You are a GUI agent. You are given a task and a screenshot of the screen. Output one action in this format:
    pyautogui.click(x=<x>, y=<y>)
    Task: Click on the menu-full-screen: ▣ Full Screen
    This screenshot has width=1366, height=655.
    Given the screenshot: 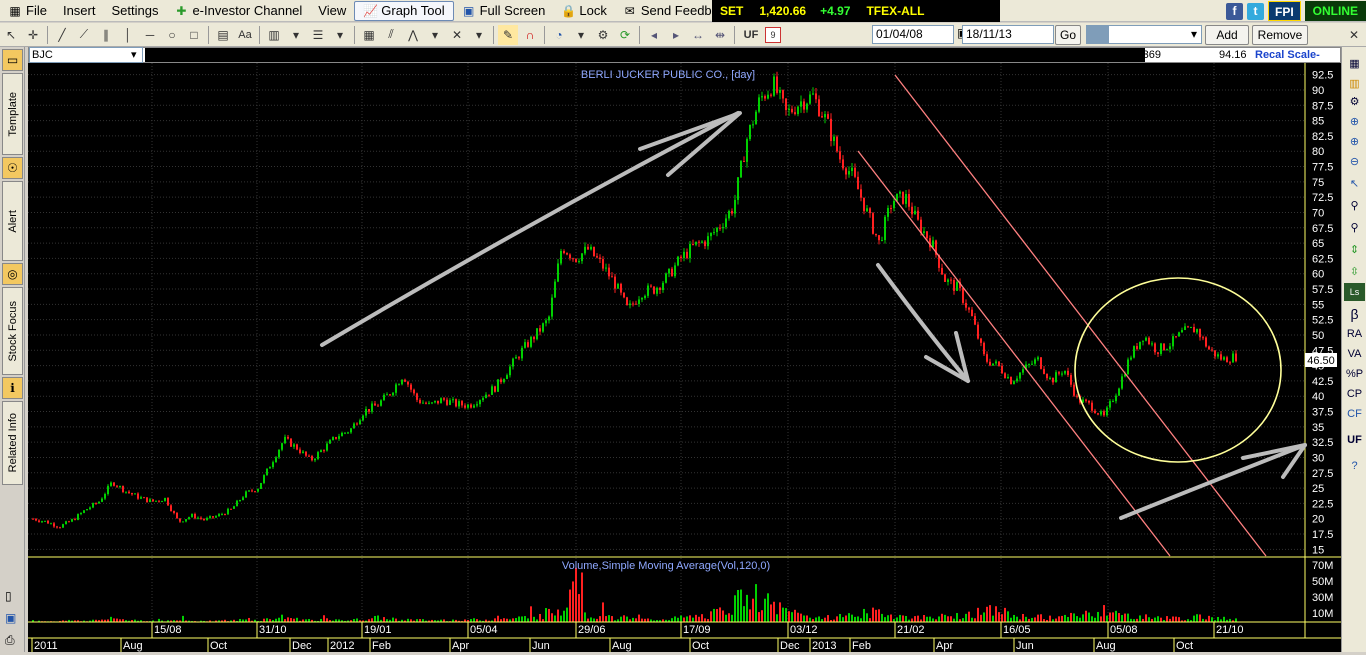 What is the action you would take?
    pyautogui.click(x=504, y=11)
    